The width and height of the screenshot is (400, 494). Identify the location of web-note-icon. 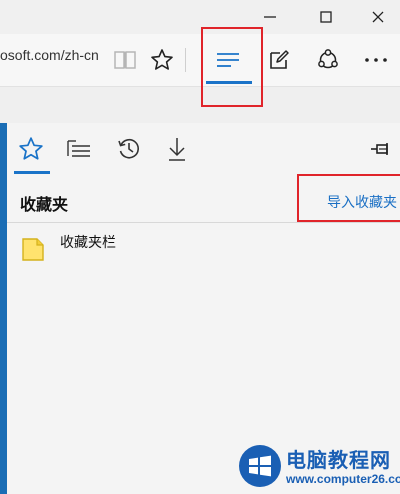
(279, 59).